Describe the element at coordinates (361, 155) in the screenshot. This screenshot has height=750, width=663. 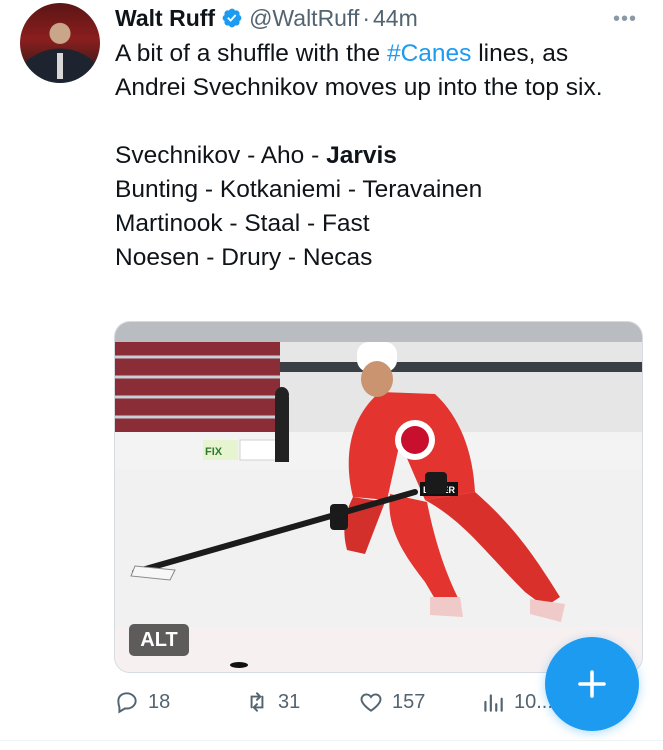
I see `line-1-bold: Jarvis` at that location.